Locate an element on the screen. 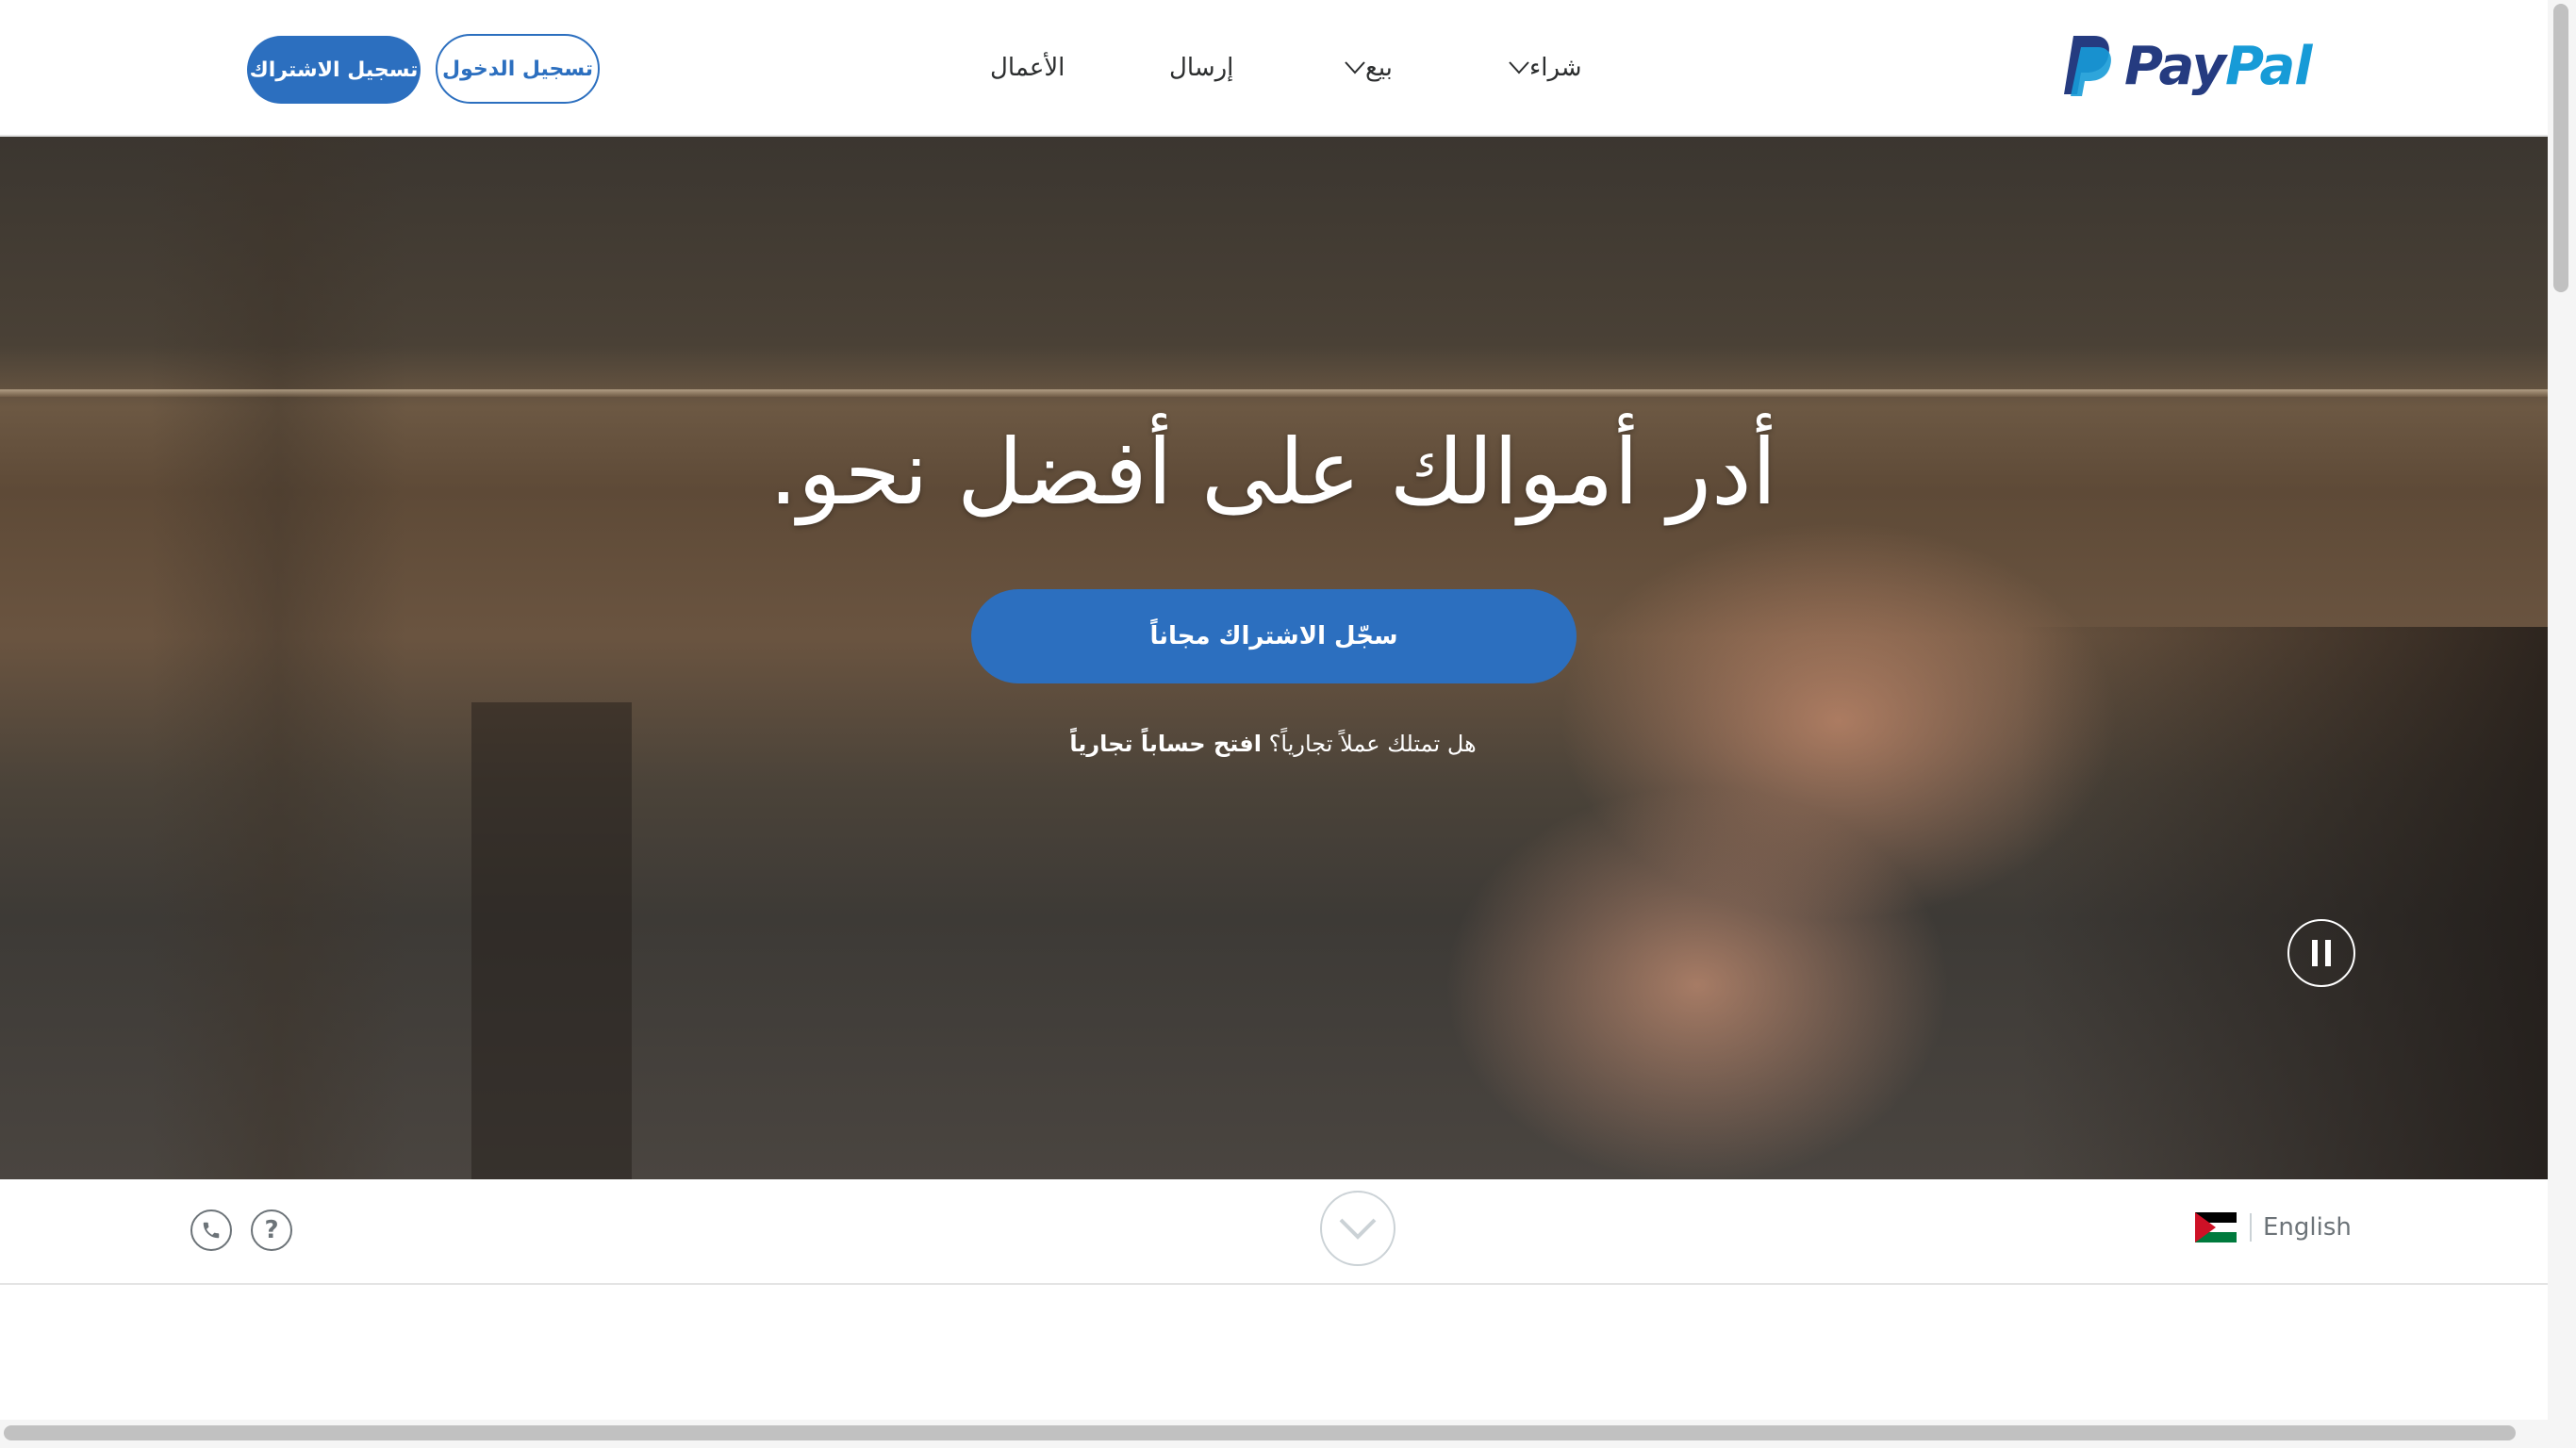  scroll-down-button is located at coordinates (1357, 1228).